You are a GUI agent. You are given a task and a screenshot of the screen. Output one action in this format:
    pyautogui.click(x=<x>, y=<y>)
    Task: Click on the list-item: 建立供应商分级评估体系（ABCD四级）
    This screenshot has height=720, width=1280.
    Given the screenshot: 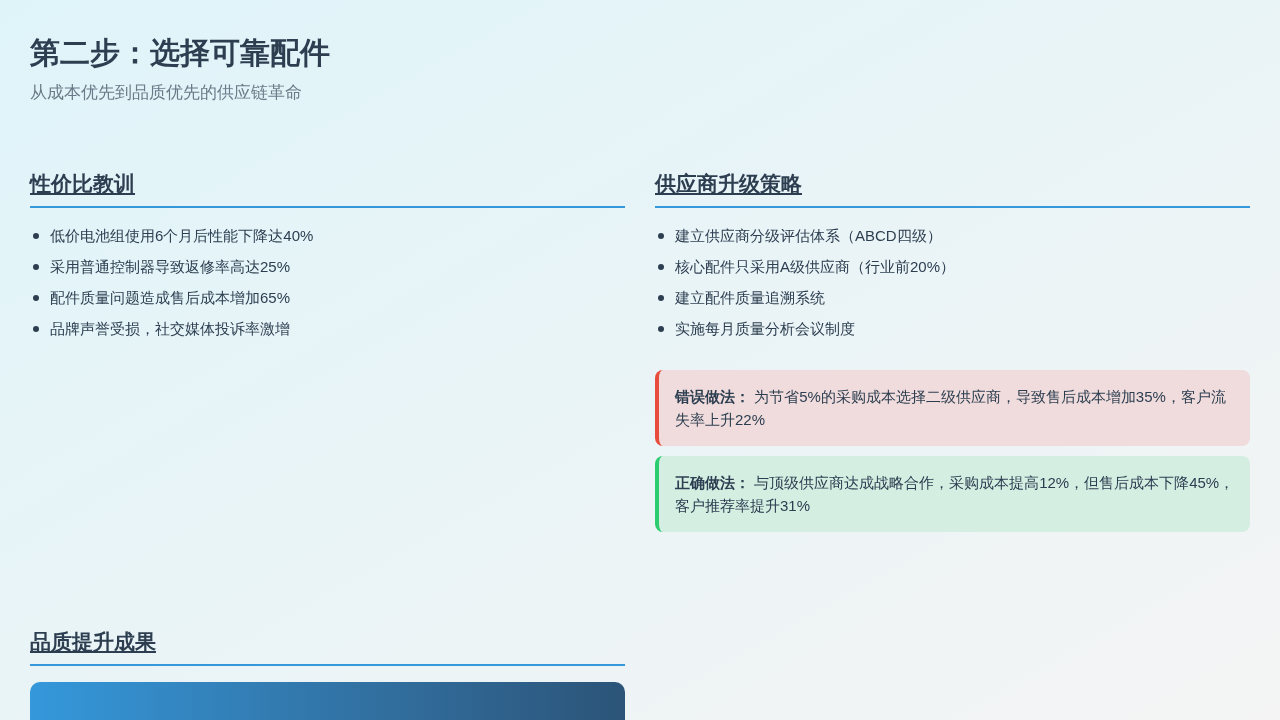 What is the action you would take?
    pyautogui.click(x=808, y=235)
    